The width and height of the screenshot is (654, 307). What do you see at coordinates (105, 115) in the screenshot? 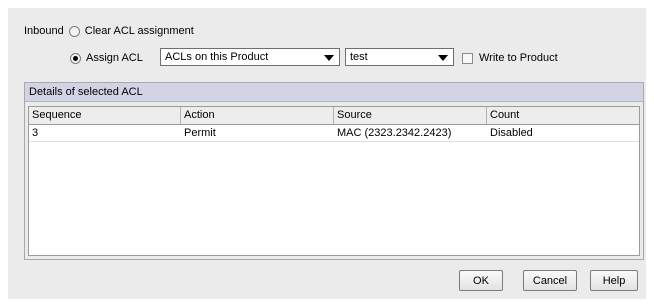
I see `column-header-sequence: Sequence` at bounding box center [105, 115].